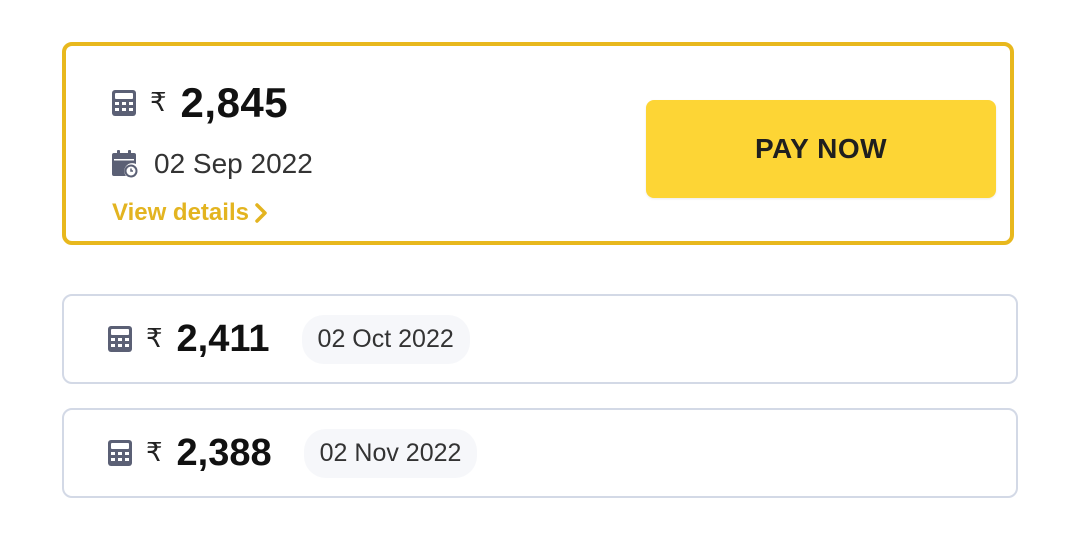  Describe the element at coordinates (223, 338) in the screenshot. I see `installment-amount: 2,411` at that location.